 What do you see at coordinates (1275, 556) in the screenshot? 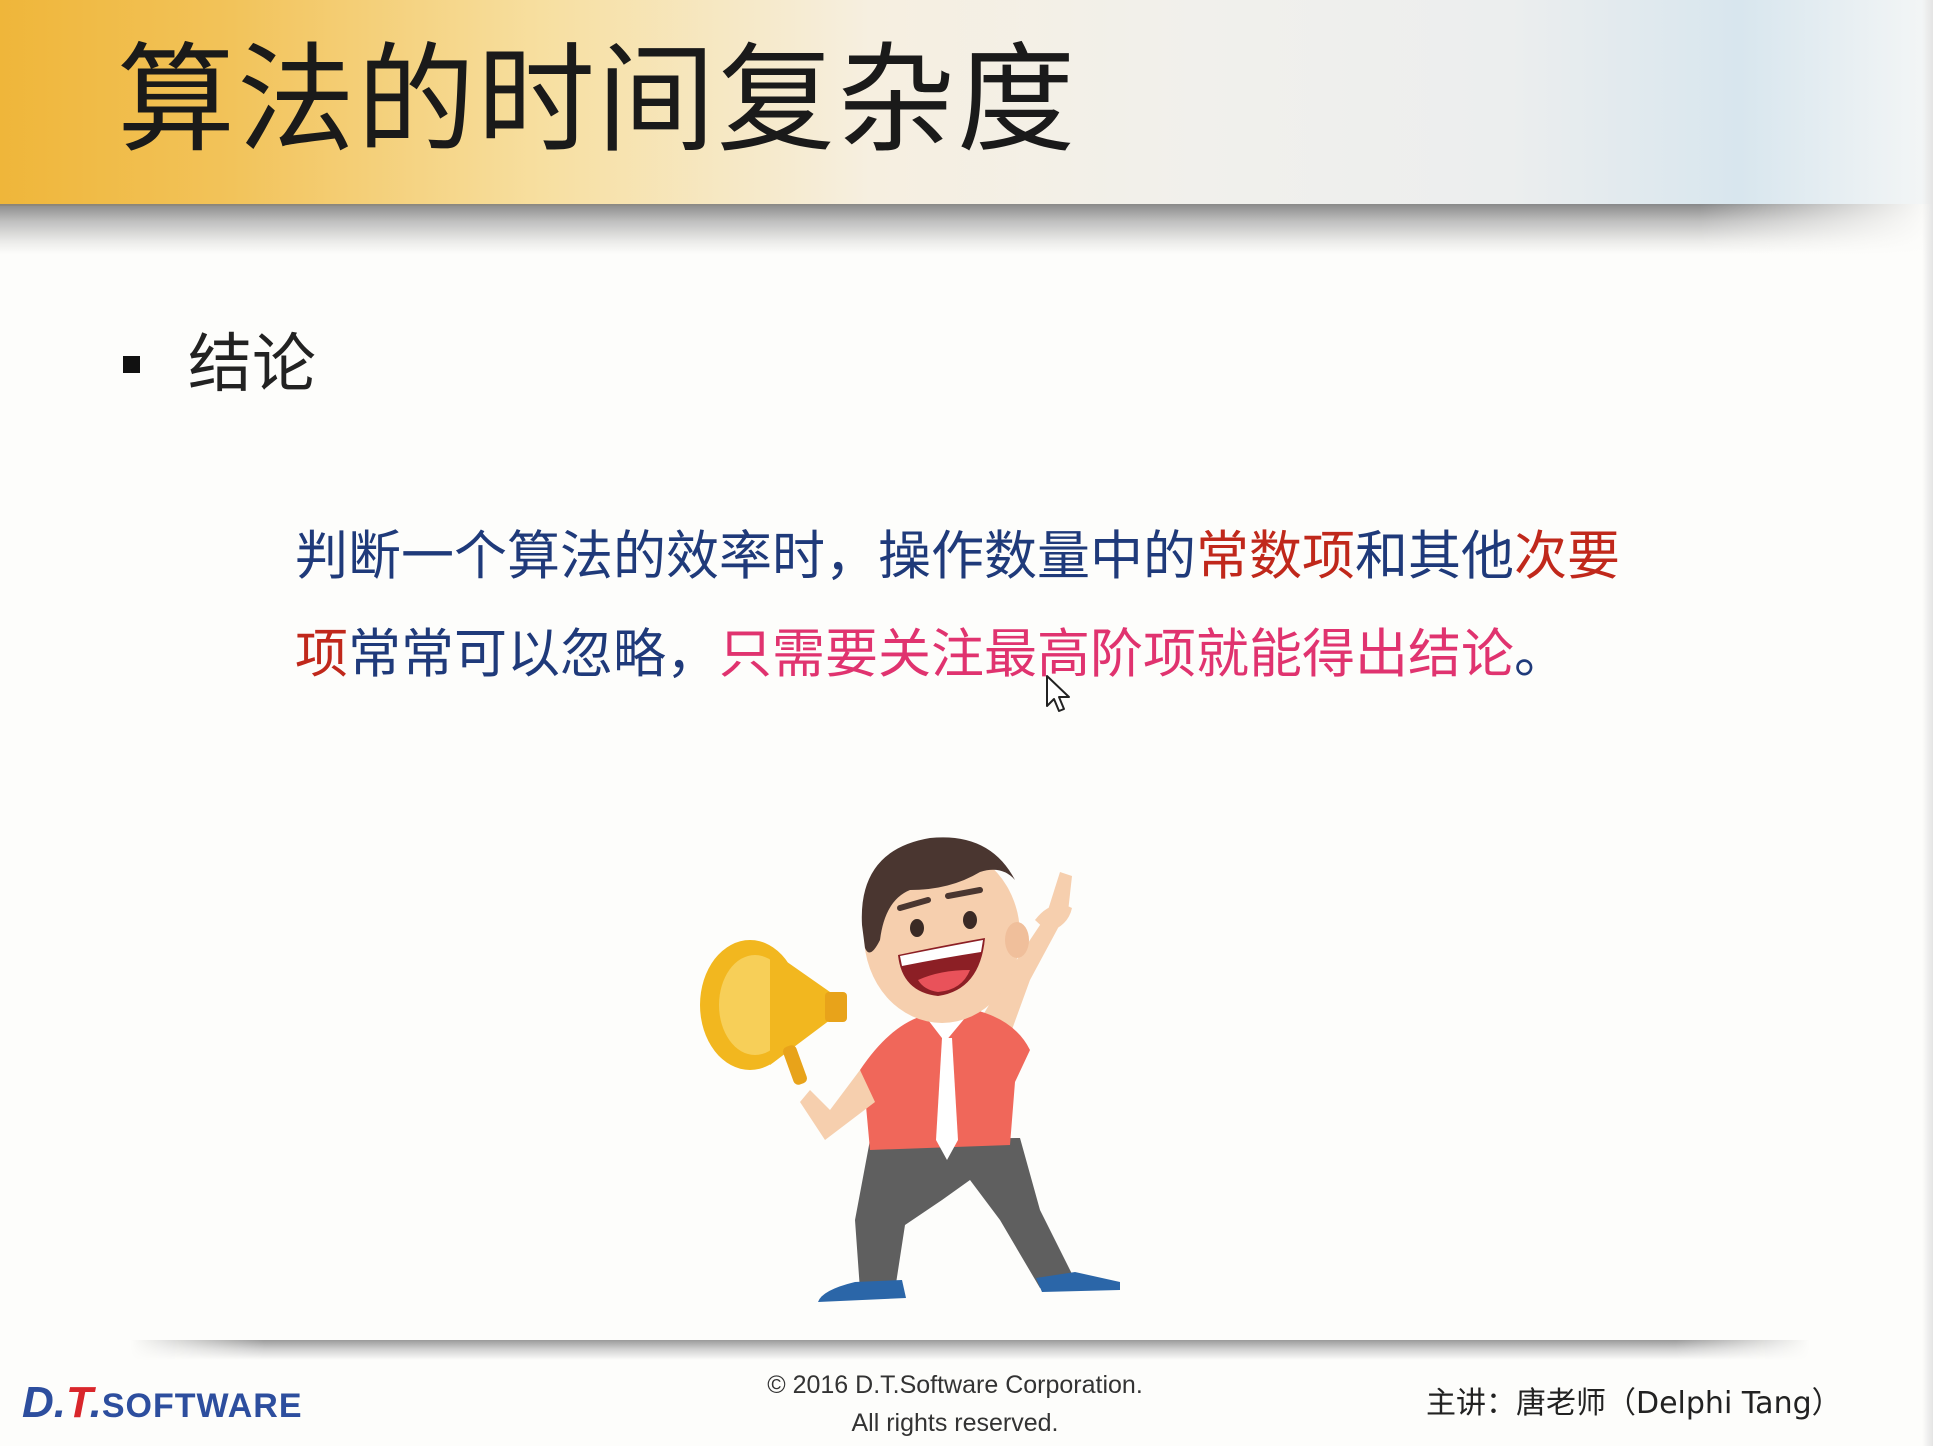
I see `conclusion-text-red: 常数项` at bounding box center [1275, 556].